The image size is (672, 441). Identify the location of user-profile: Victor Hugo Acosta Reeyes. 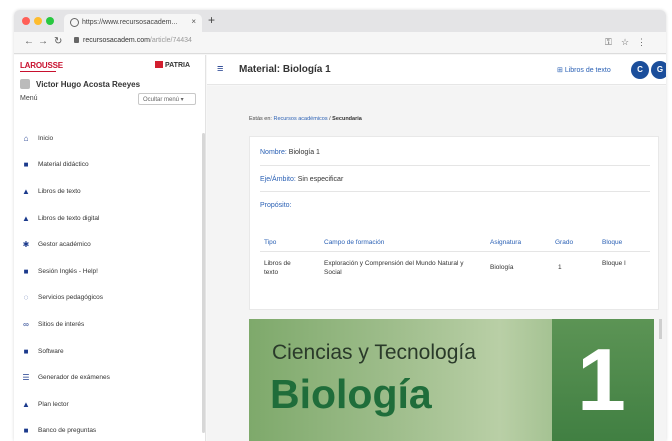
(80, 84).